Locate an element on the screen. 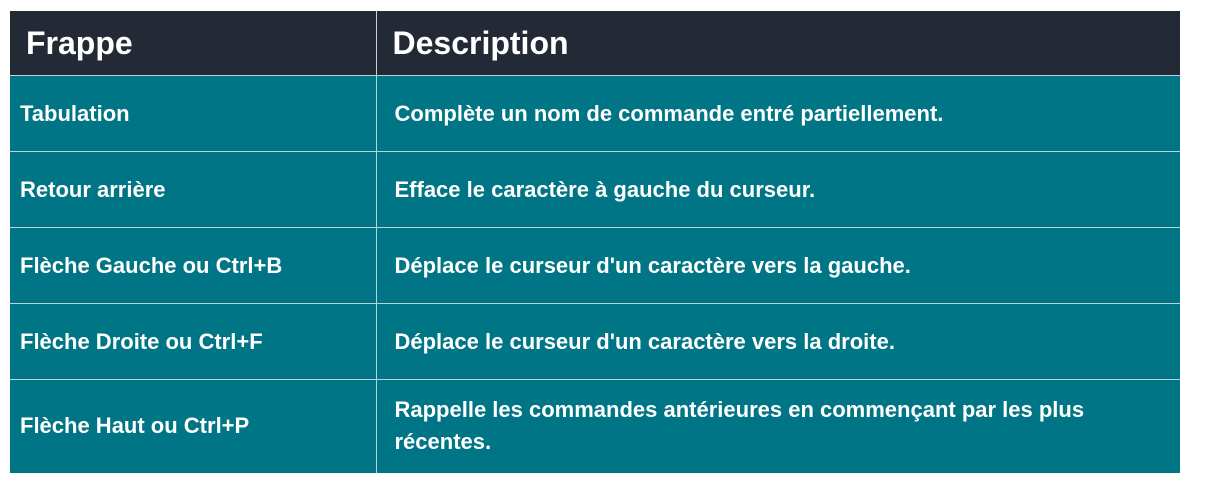  row-key: Retour arrière is located at coordinates (193, 189).